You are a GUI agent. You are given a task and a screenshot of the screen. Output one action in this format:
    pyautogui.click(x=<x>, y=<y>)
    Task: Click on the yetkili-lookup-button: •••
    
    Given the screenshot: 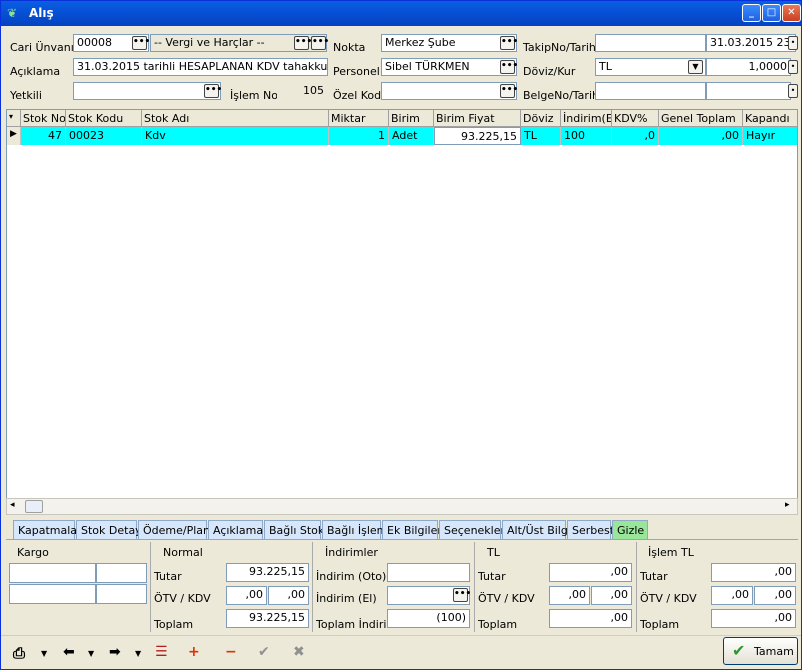 What is the action you would take?
    pyautogui.click(x=213, y=91)
    